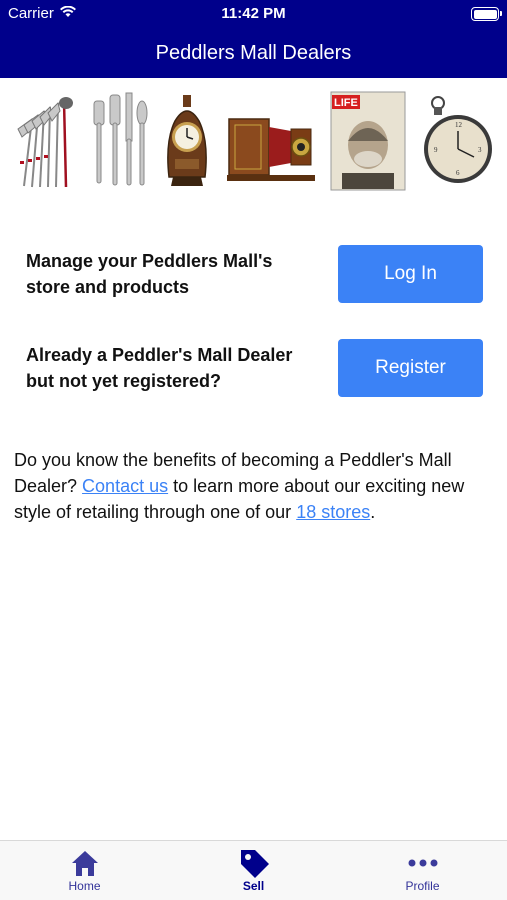 The width and height of the screenshot is (507, 900). Describe the element at coordinates (423, 863) in the screenshot. I see `more-icon` at that location.